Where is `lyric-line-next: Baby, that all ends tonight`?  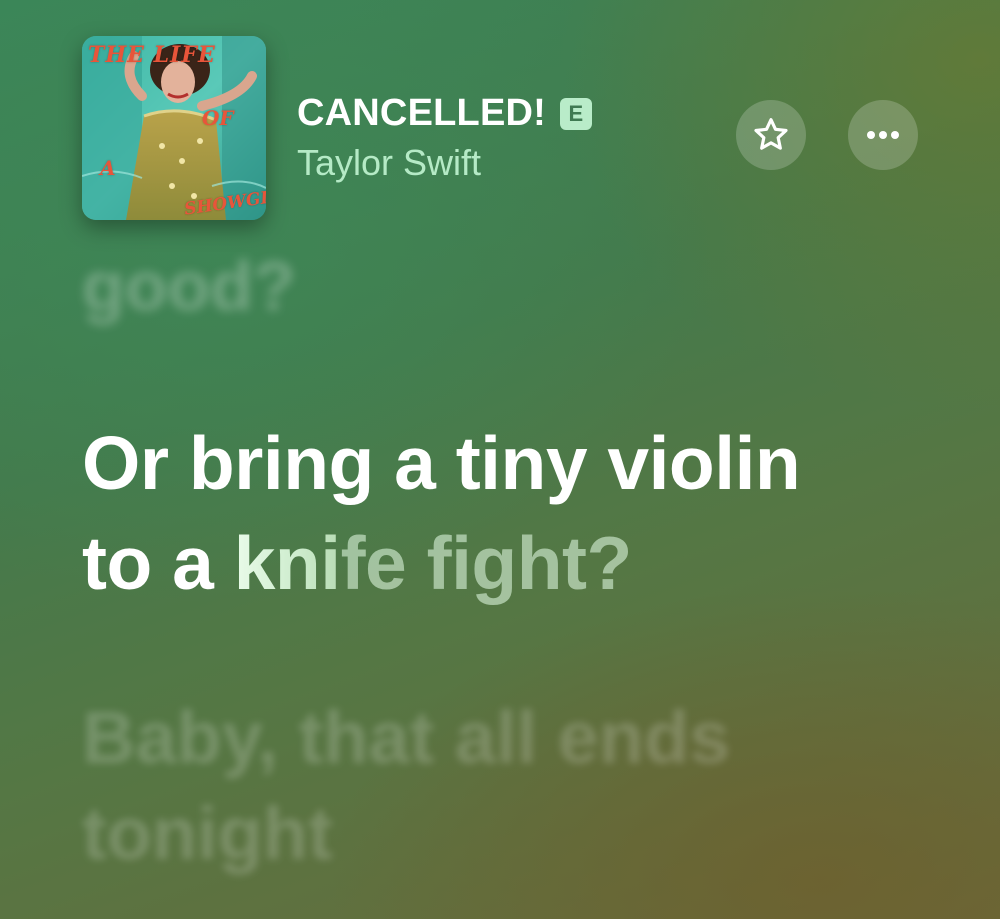 lyric-line-next: Baby, that all ends tonight is located at coordinates (406, 786).